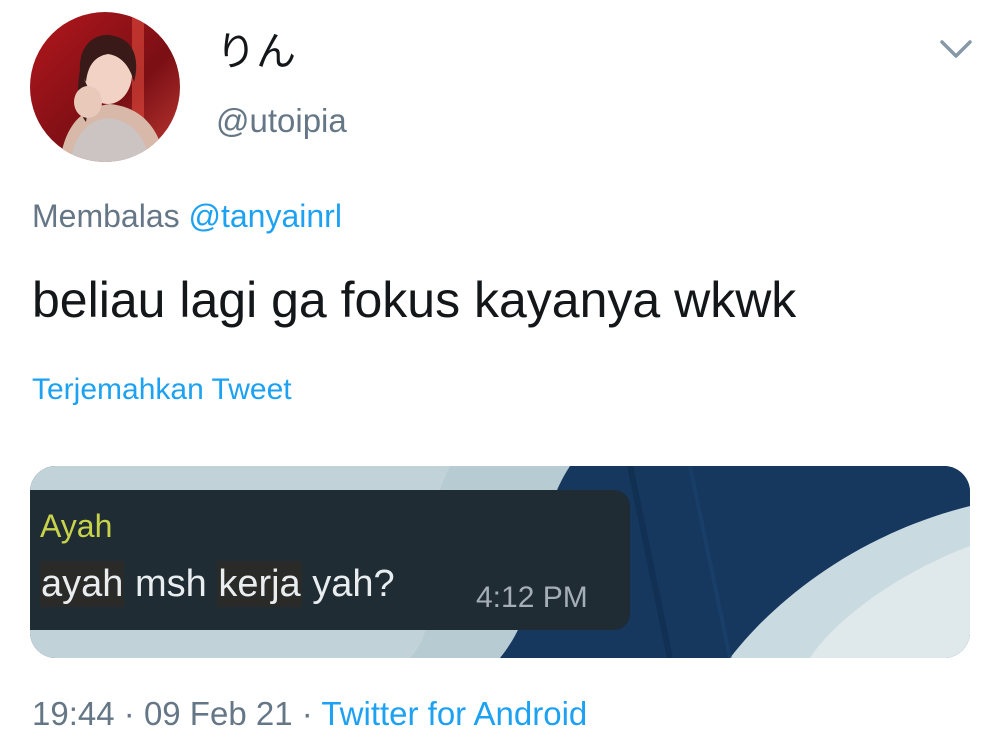  I want to click on avatar, so click(105, 87).